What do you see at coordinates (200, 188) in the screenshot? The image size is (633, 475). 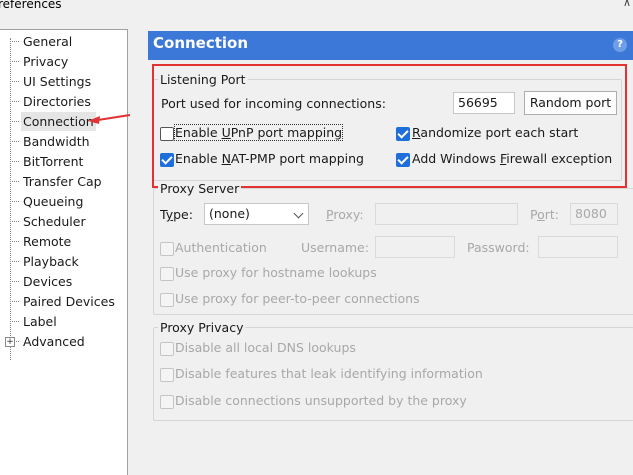 I see `proxy-server-title: Proxy Server` at bounding box center [200, 188].